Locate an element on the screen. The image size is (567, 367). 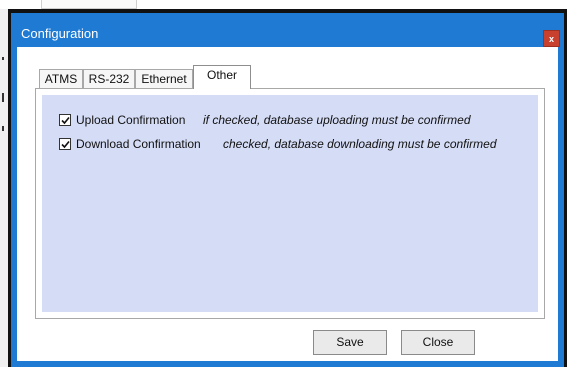
tab-atms: ATMS is located at coordinates (61, 78).